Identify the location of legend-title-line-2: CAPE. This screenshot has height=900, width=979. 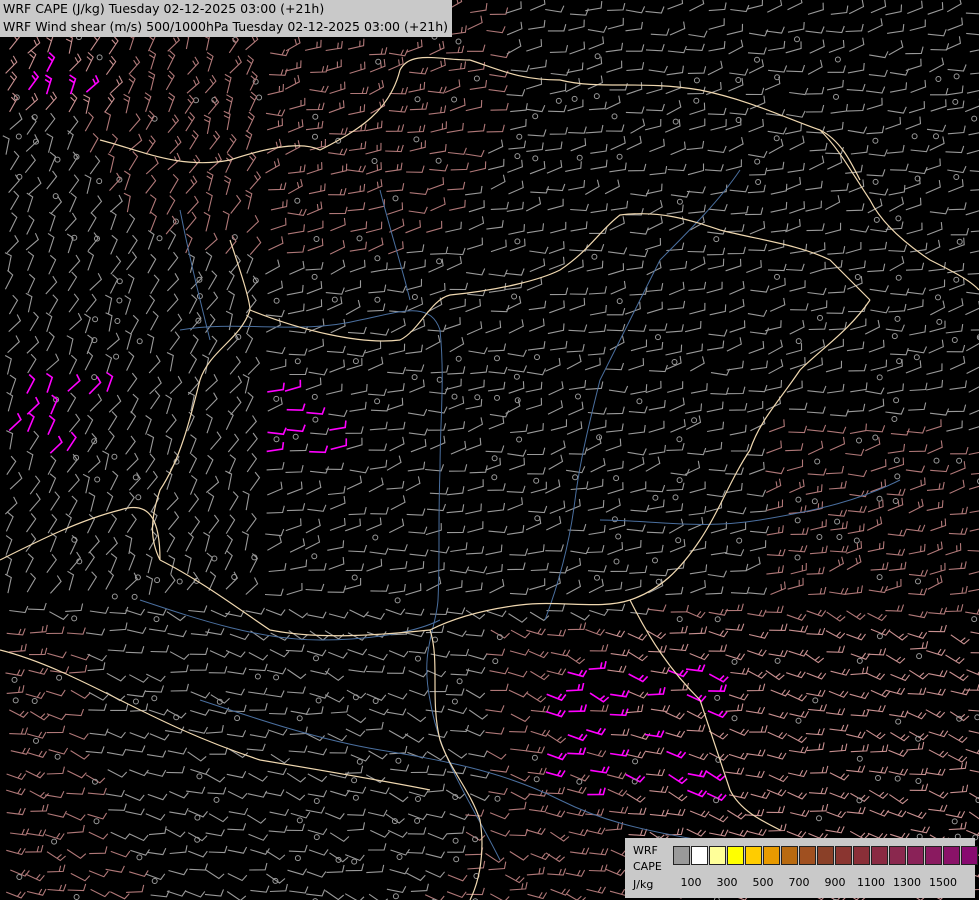
(647, 866).